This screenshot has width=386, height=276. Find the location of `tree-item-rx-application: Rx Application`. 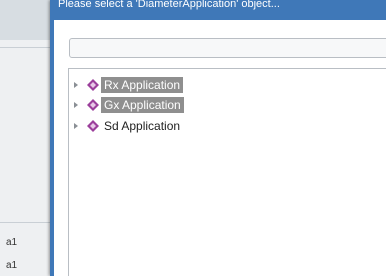

tree-item-rx-application: Rx Application is located at coordinates (219, 85).